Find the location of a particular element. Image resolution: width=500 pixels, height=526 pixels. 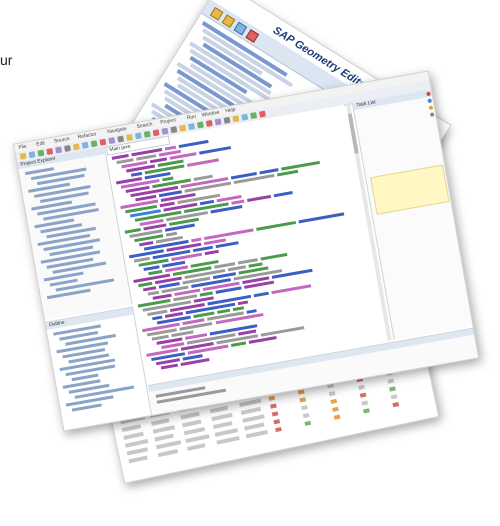

error-icon is located at coordinates (428, 94).